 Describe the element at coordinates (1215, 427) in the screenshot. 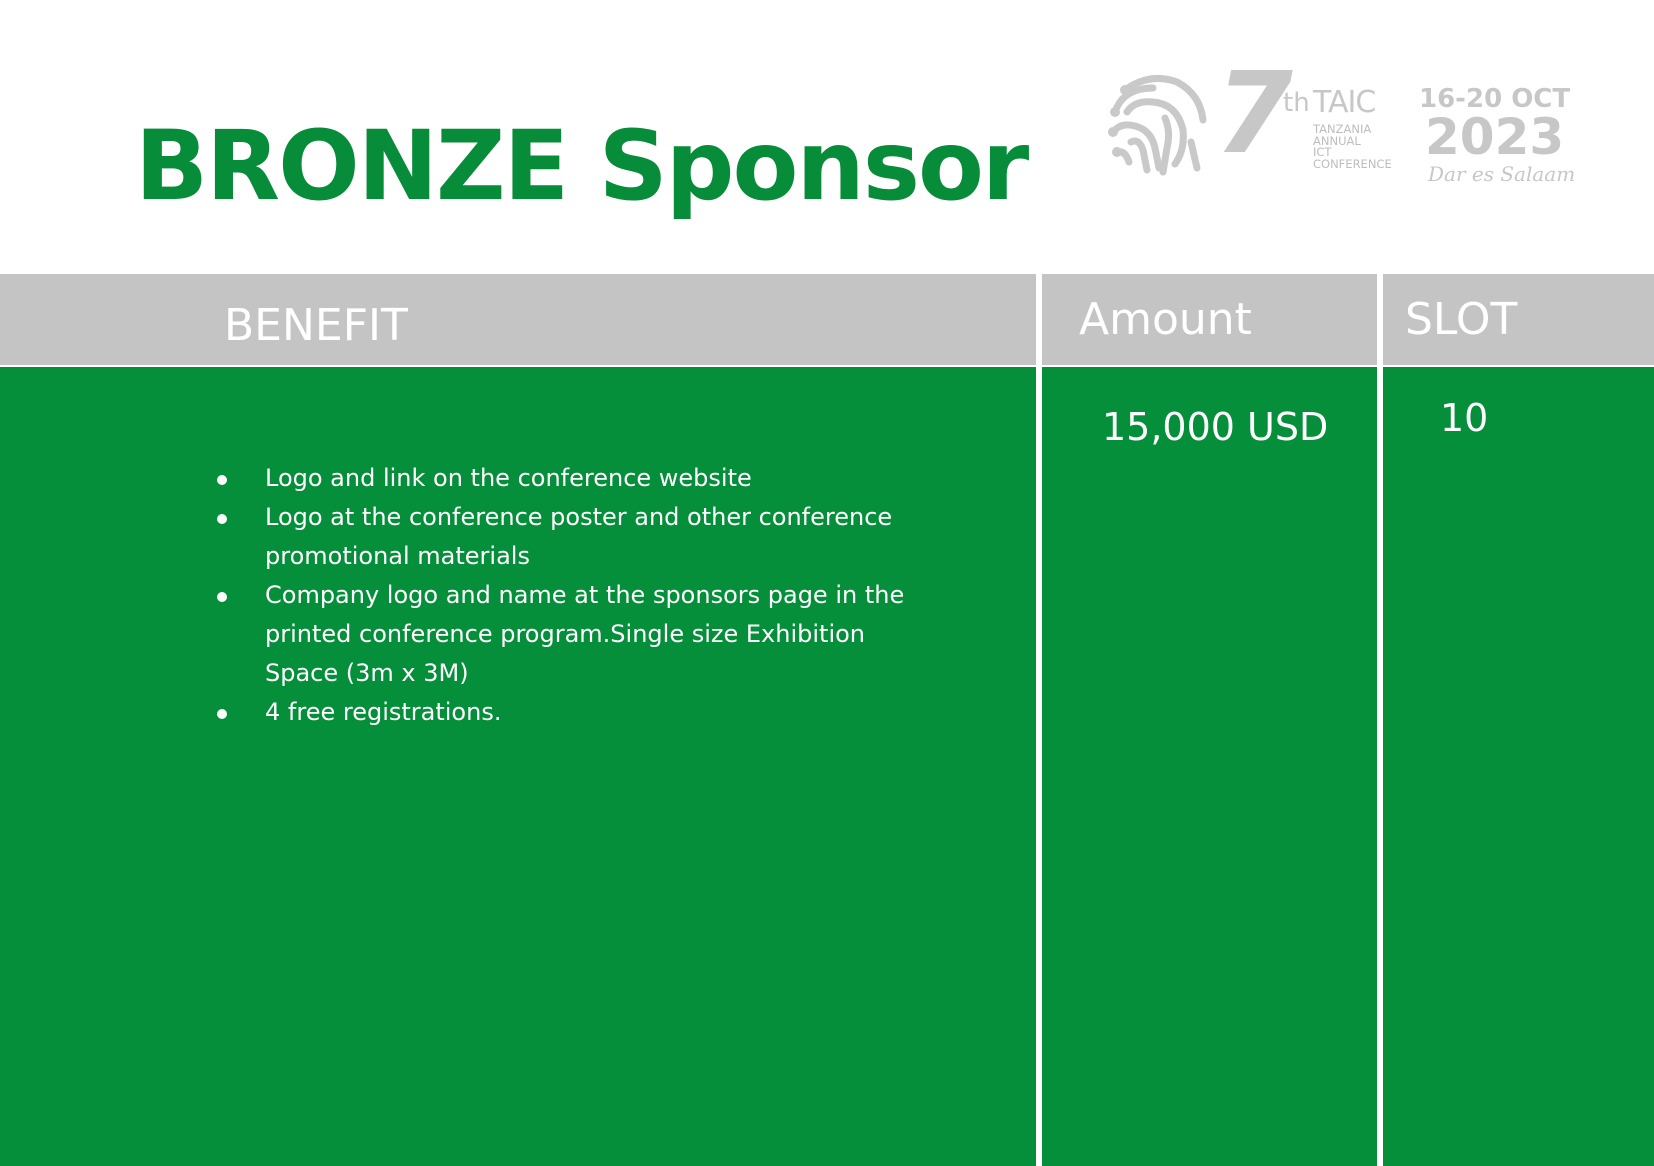

I see `amount-value: 15,000 USD` at that location.